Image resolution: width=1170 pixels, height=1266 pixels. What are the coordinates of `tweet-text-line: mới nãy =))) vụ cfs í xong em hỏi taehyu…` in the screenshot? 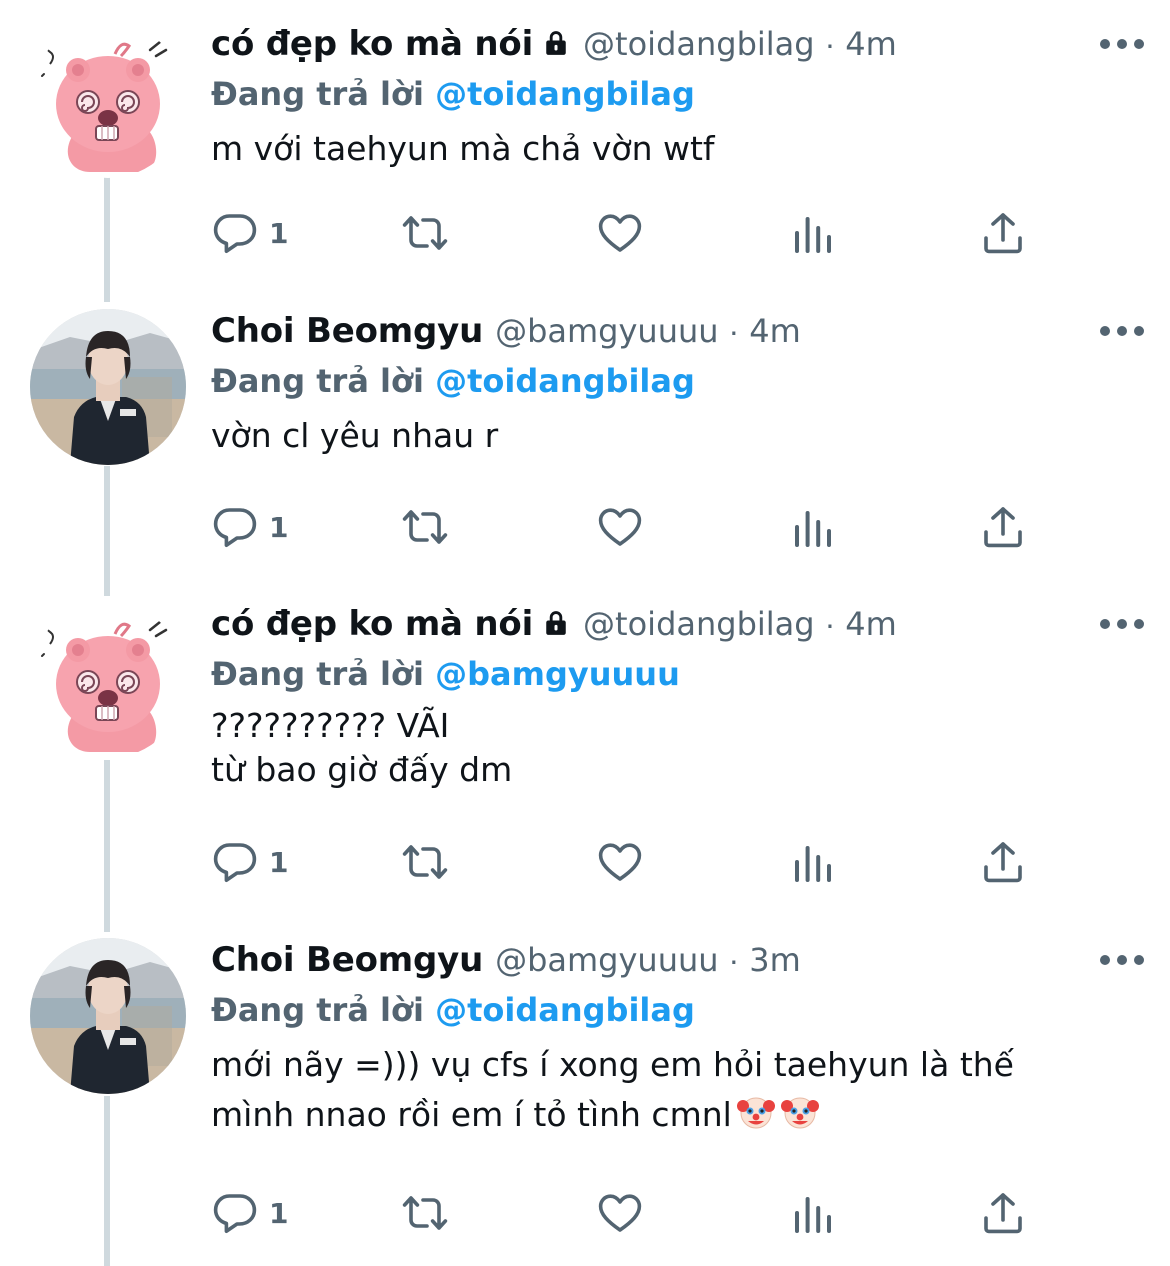 It's located at (612, 1064).